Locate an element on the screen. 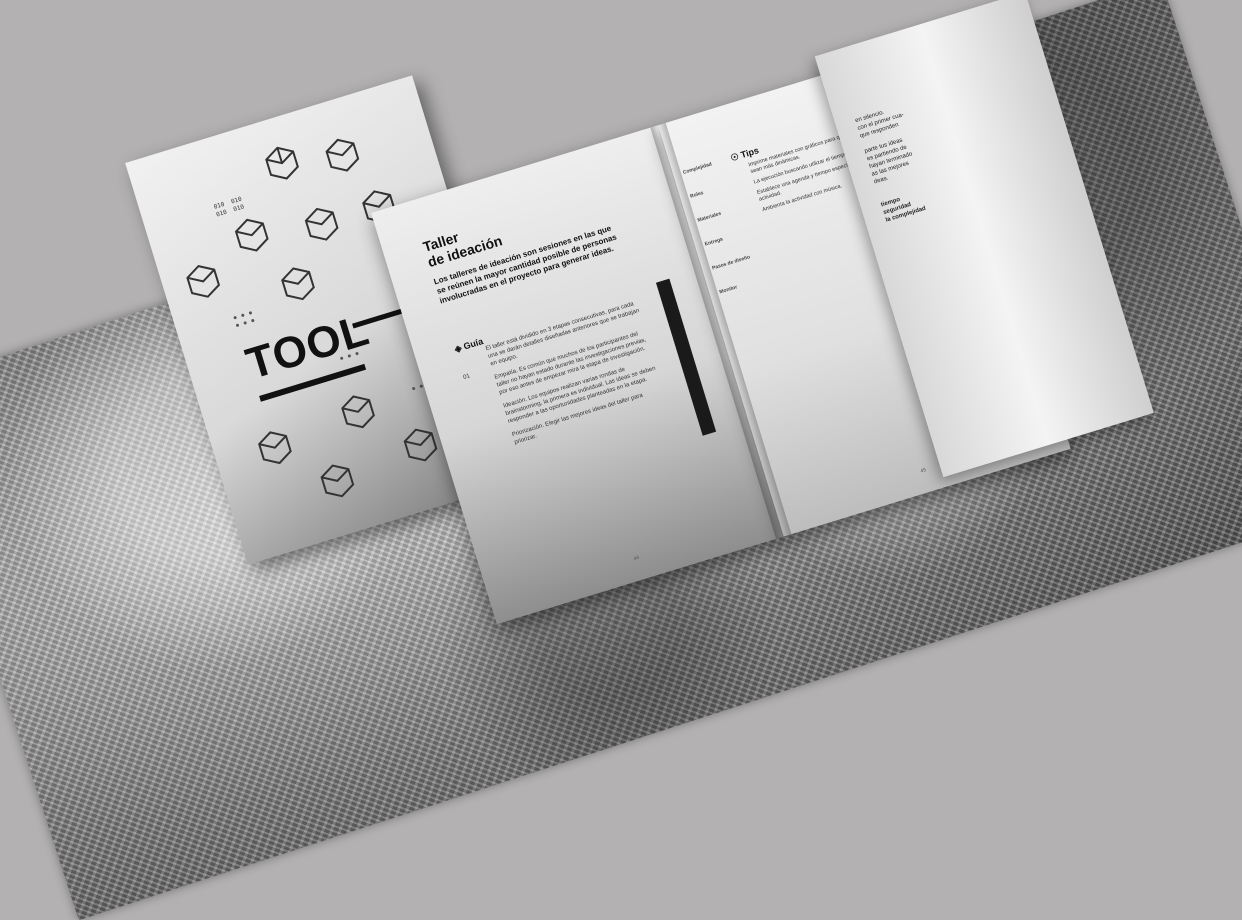 The height and width of the screenshot is (920, 1242). guia-label: Guía is located at coordinates (473, 344).